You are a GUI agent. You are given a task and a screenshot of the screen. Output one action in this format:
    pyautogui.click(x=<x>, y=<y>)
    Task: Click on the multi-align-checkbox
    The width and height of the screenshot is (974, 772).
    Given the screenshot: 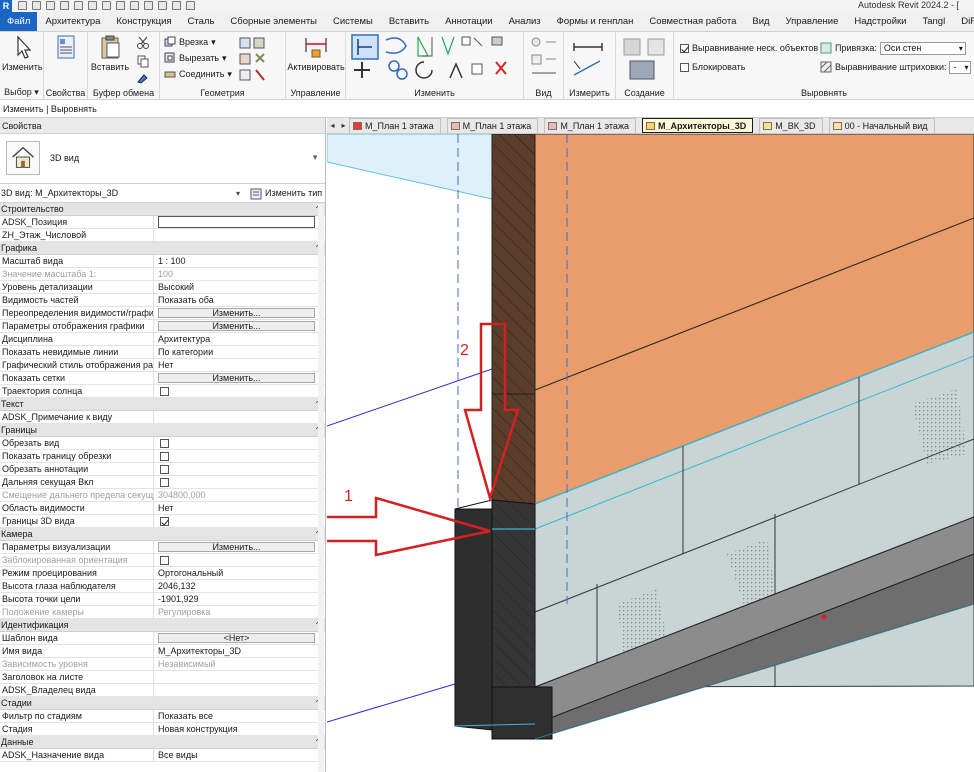 What is the action you would take?
    pyautogui.click(x=684, y=48)
    